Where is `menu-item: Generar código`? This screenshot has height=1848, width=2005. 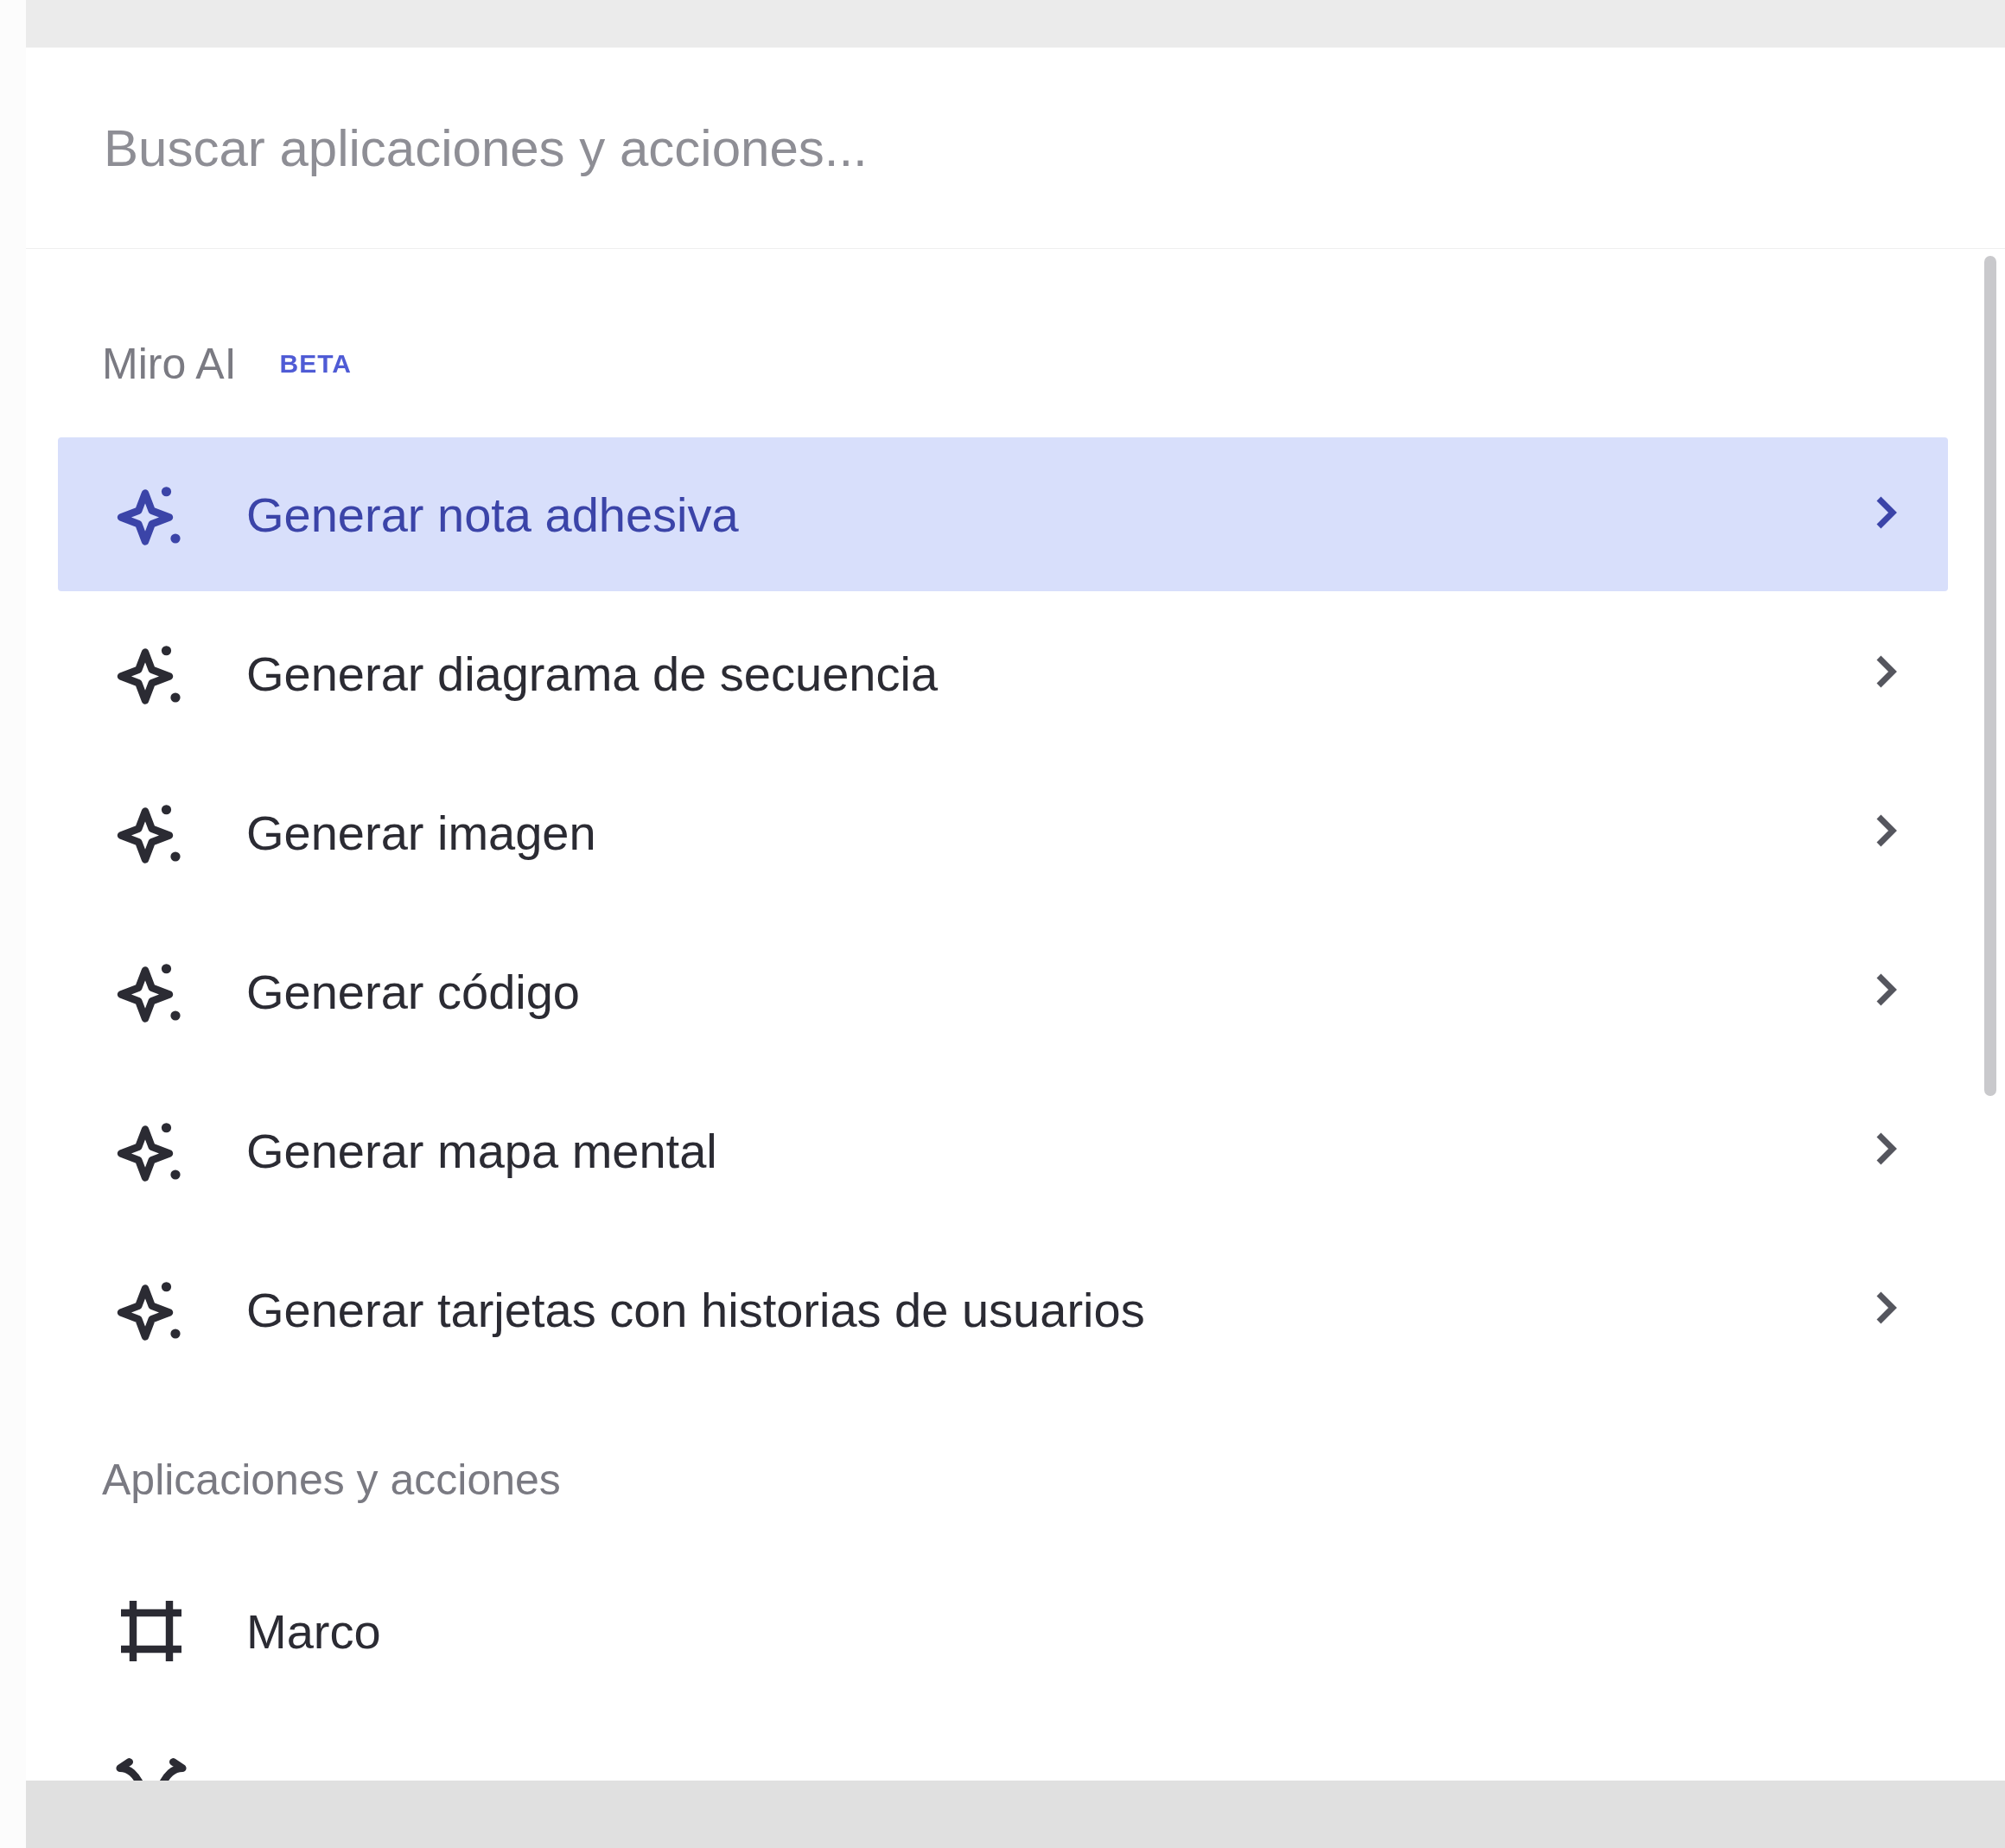
menu-item: Generar código is located at coordinates (1003, 991).